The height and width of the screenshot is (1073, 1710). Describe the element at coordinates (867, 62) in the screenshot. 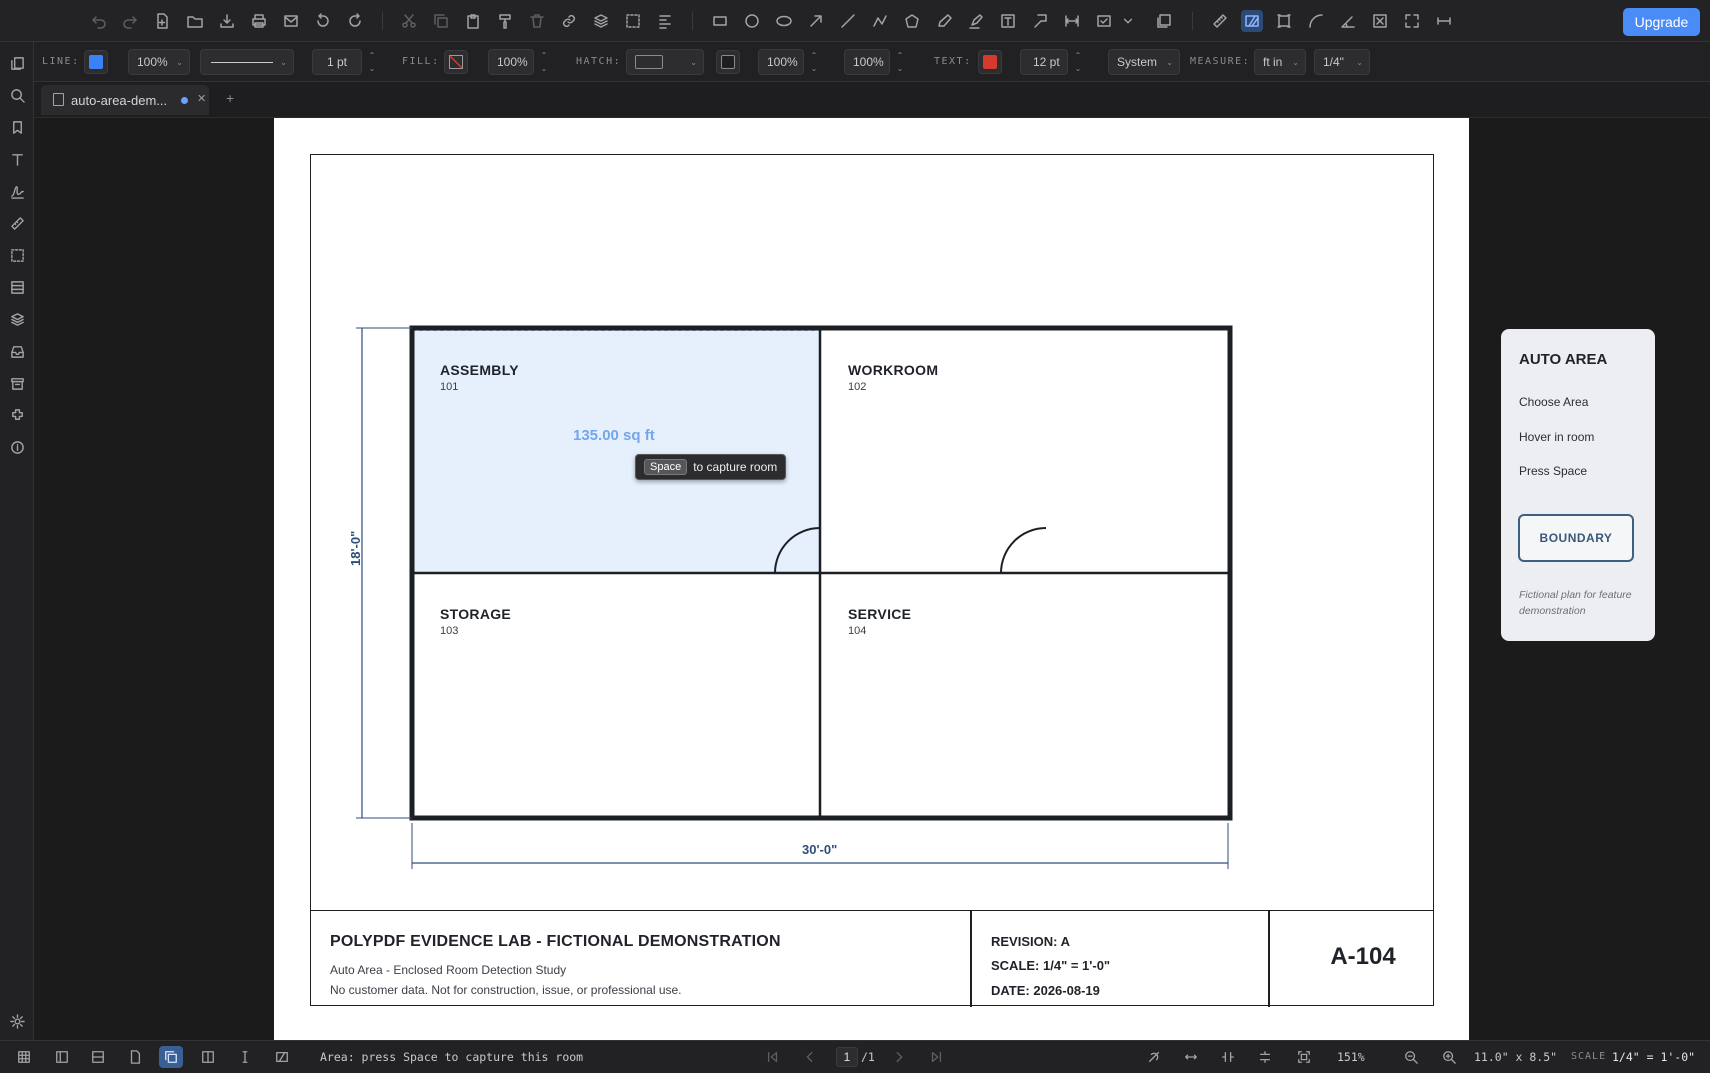

I see `hatch-scale-input: 100%` at that location.